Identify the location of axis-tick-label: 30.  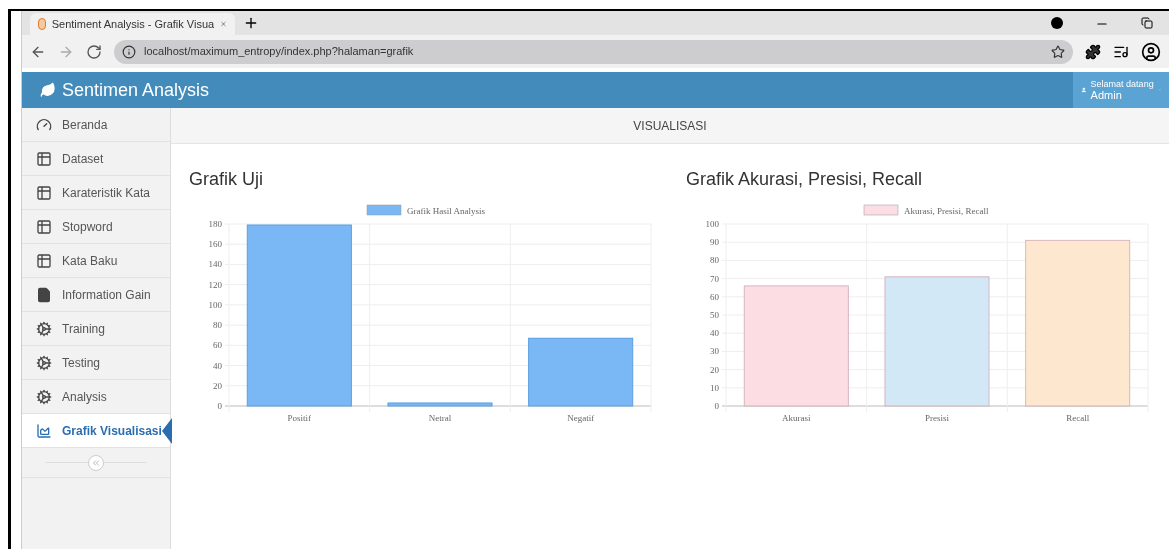
(714, 351).